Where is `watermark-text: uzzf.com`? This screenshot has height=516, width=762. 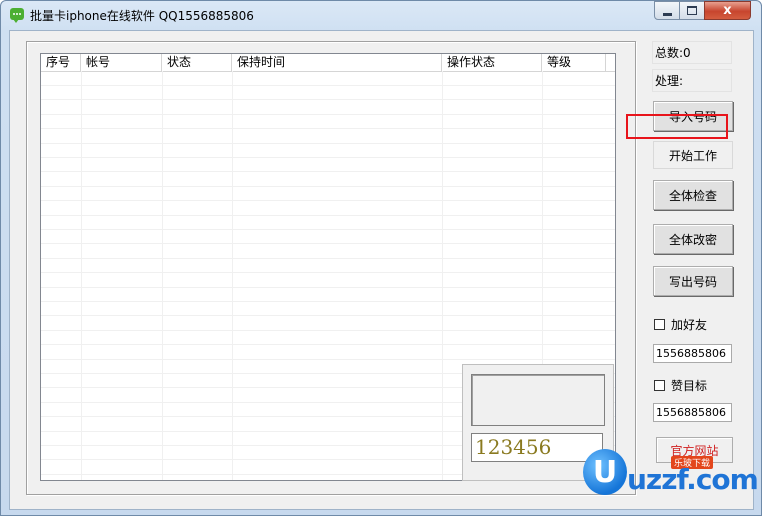 watermark-text: uzzf.com is located at coordinates (693, 479).